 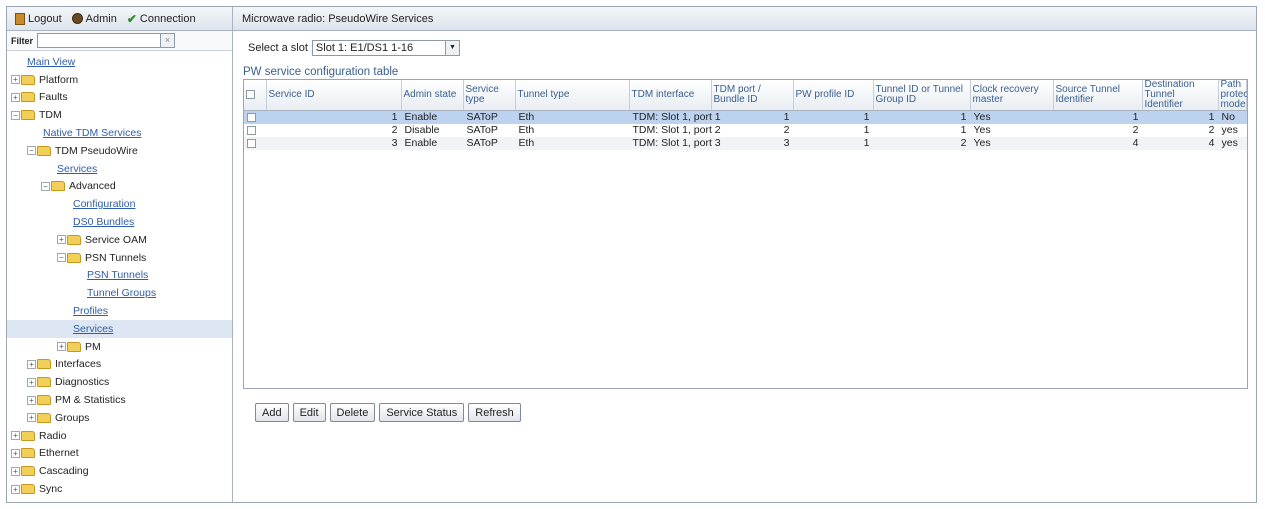 I want to click on column-header: PW profile ID, so click(x=833, y=95).